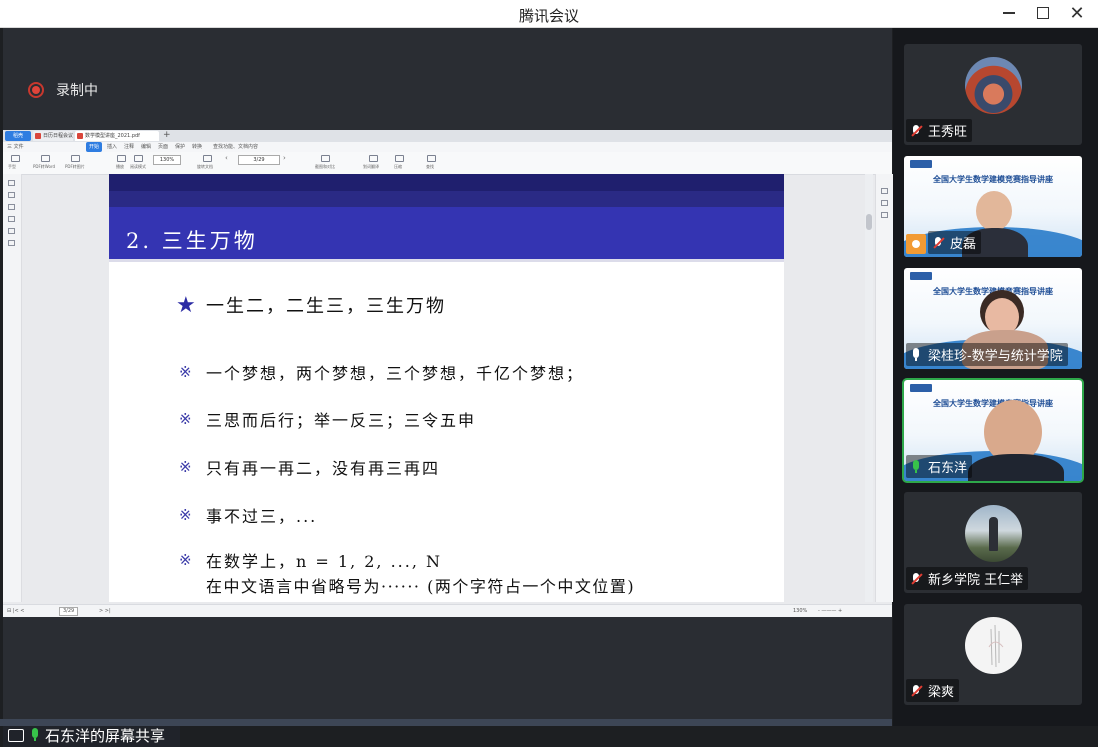 This screenshot has height=747, width=1098. I want to click on bookmark-icon, so click(11, 195).